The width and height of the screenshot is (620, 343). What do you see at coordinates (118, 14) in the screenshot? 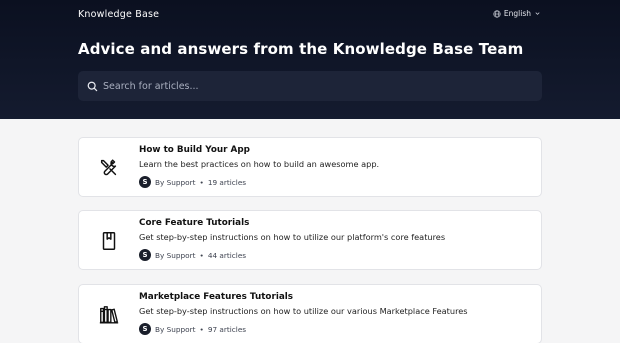
I see `brand-link: Knowledge Base` at bounding box center [118, 14].